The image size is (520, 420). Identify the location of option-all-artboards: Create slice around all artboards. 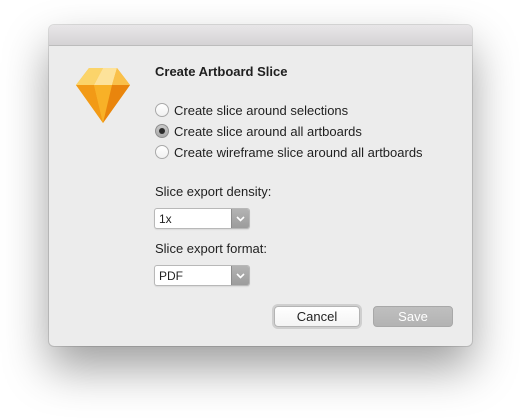
(258, 131).